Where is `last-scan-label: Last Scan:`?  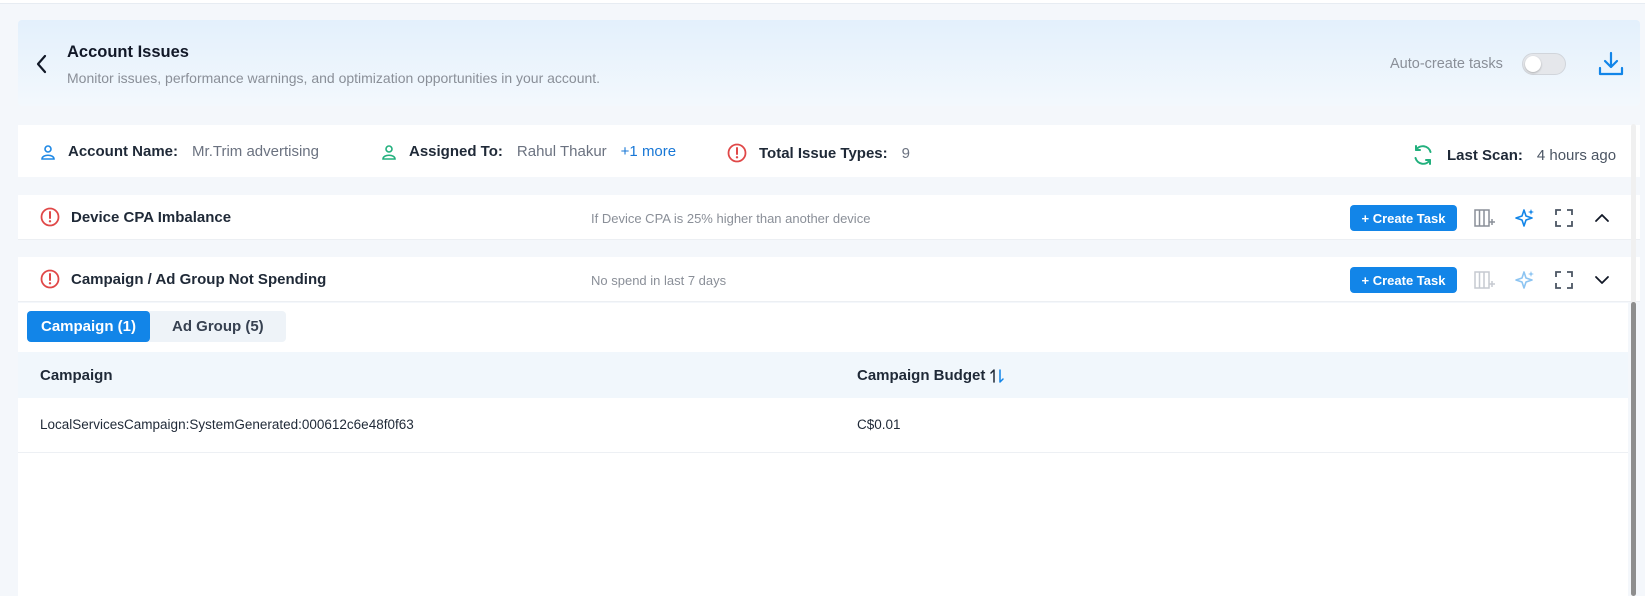
last-scan-label: Last Scan: is located at coordinates (1485, 155).